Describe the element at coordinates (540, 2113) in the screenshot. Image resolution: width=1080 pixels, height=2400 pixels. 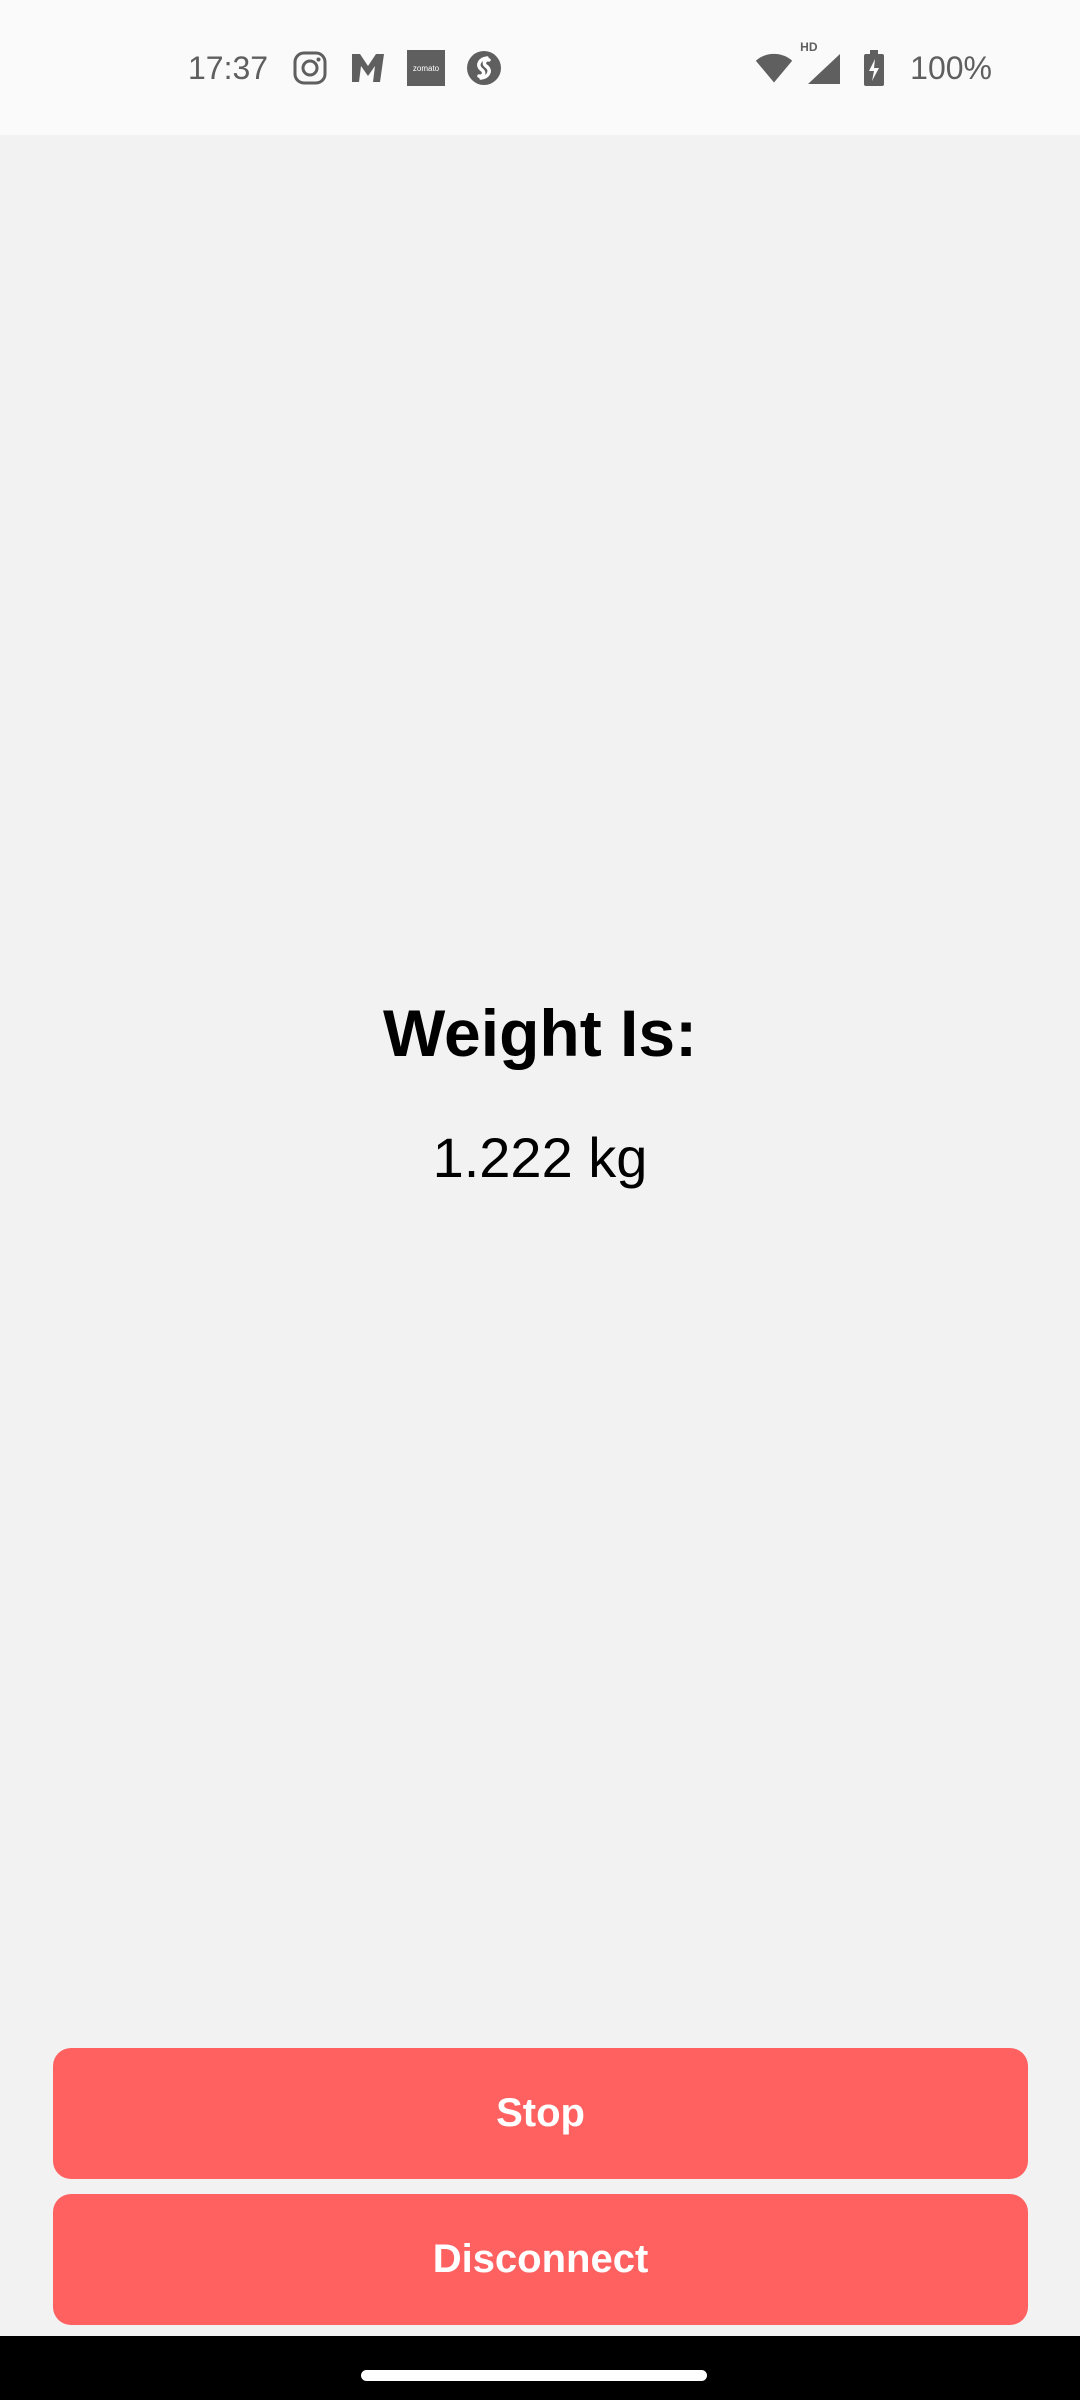
I see `stop-button: Stop` at that location.